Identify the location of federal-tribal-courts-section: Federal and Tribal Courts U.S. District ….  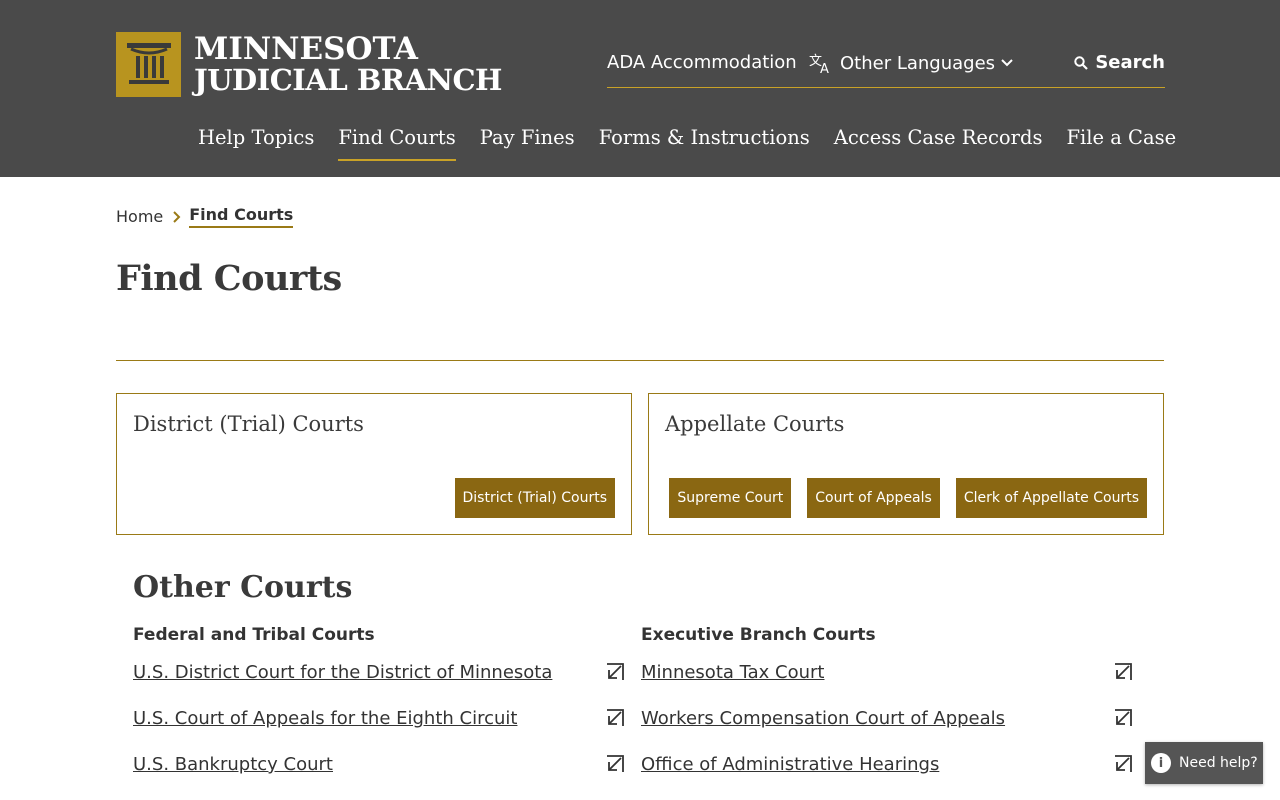
(379, 712).